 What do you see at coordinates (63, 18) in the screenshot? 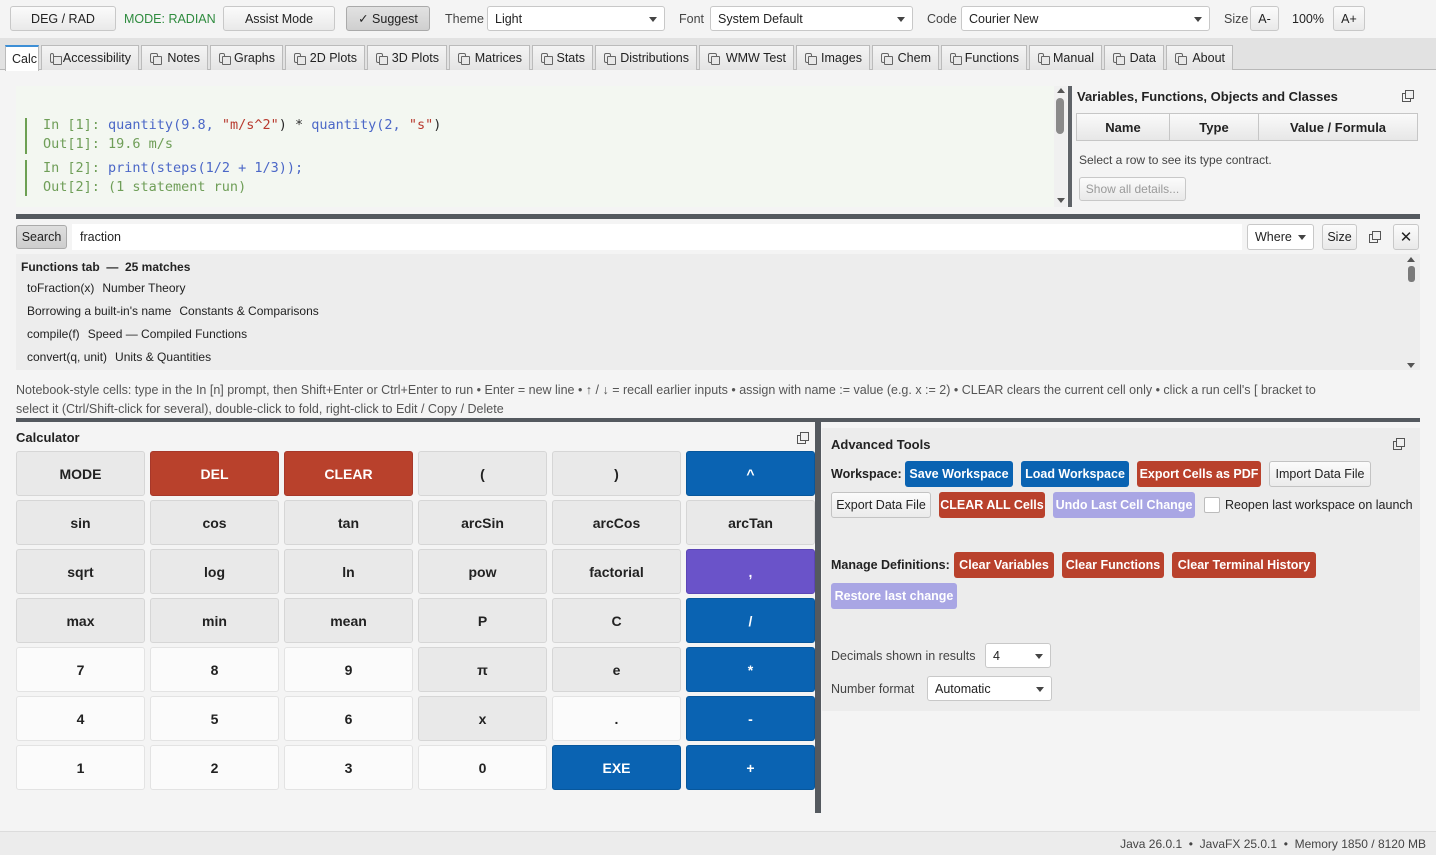
I see `deg-rad-toggle-button: DEG / RAD` at bounding box center [63, 18].